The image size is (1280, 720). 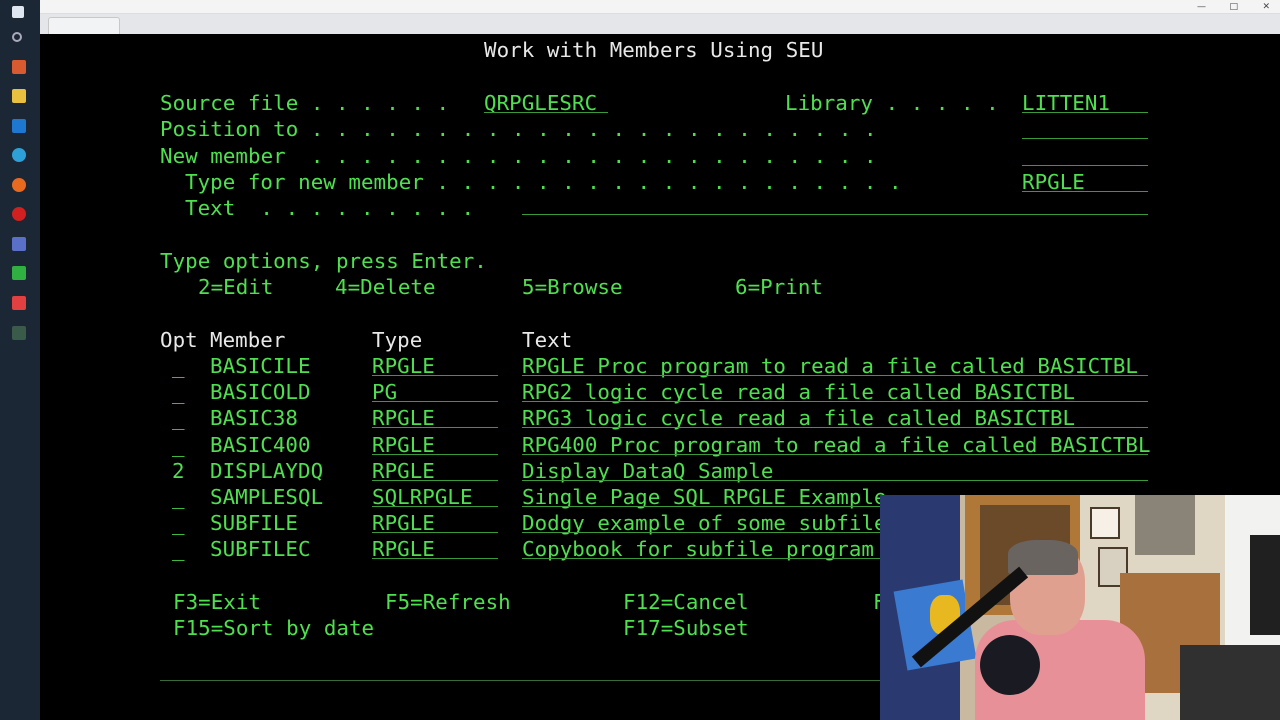 I want to click on row-text: Dodgy example of some subfile, so click(x=704, y=523).